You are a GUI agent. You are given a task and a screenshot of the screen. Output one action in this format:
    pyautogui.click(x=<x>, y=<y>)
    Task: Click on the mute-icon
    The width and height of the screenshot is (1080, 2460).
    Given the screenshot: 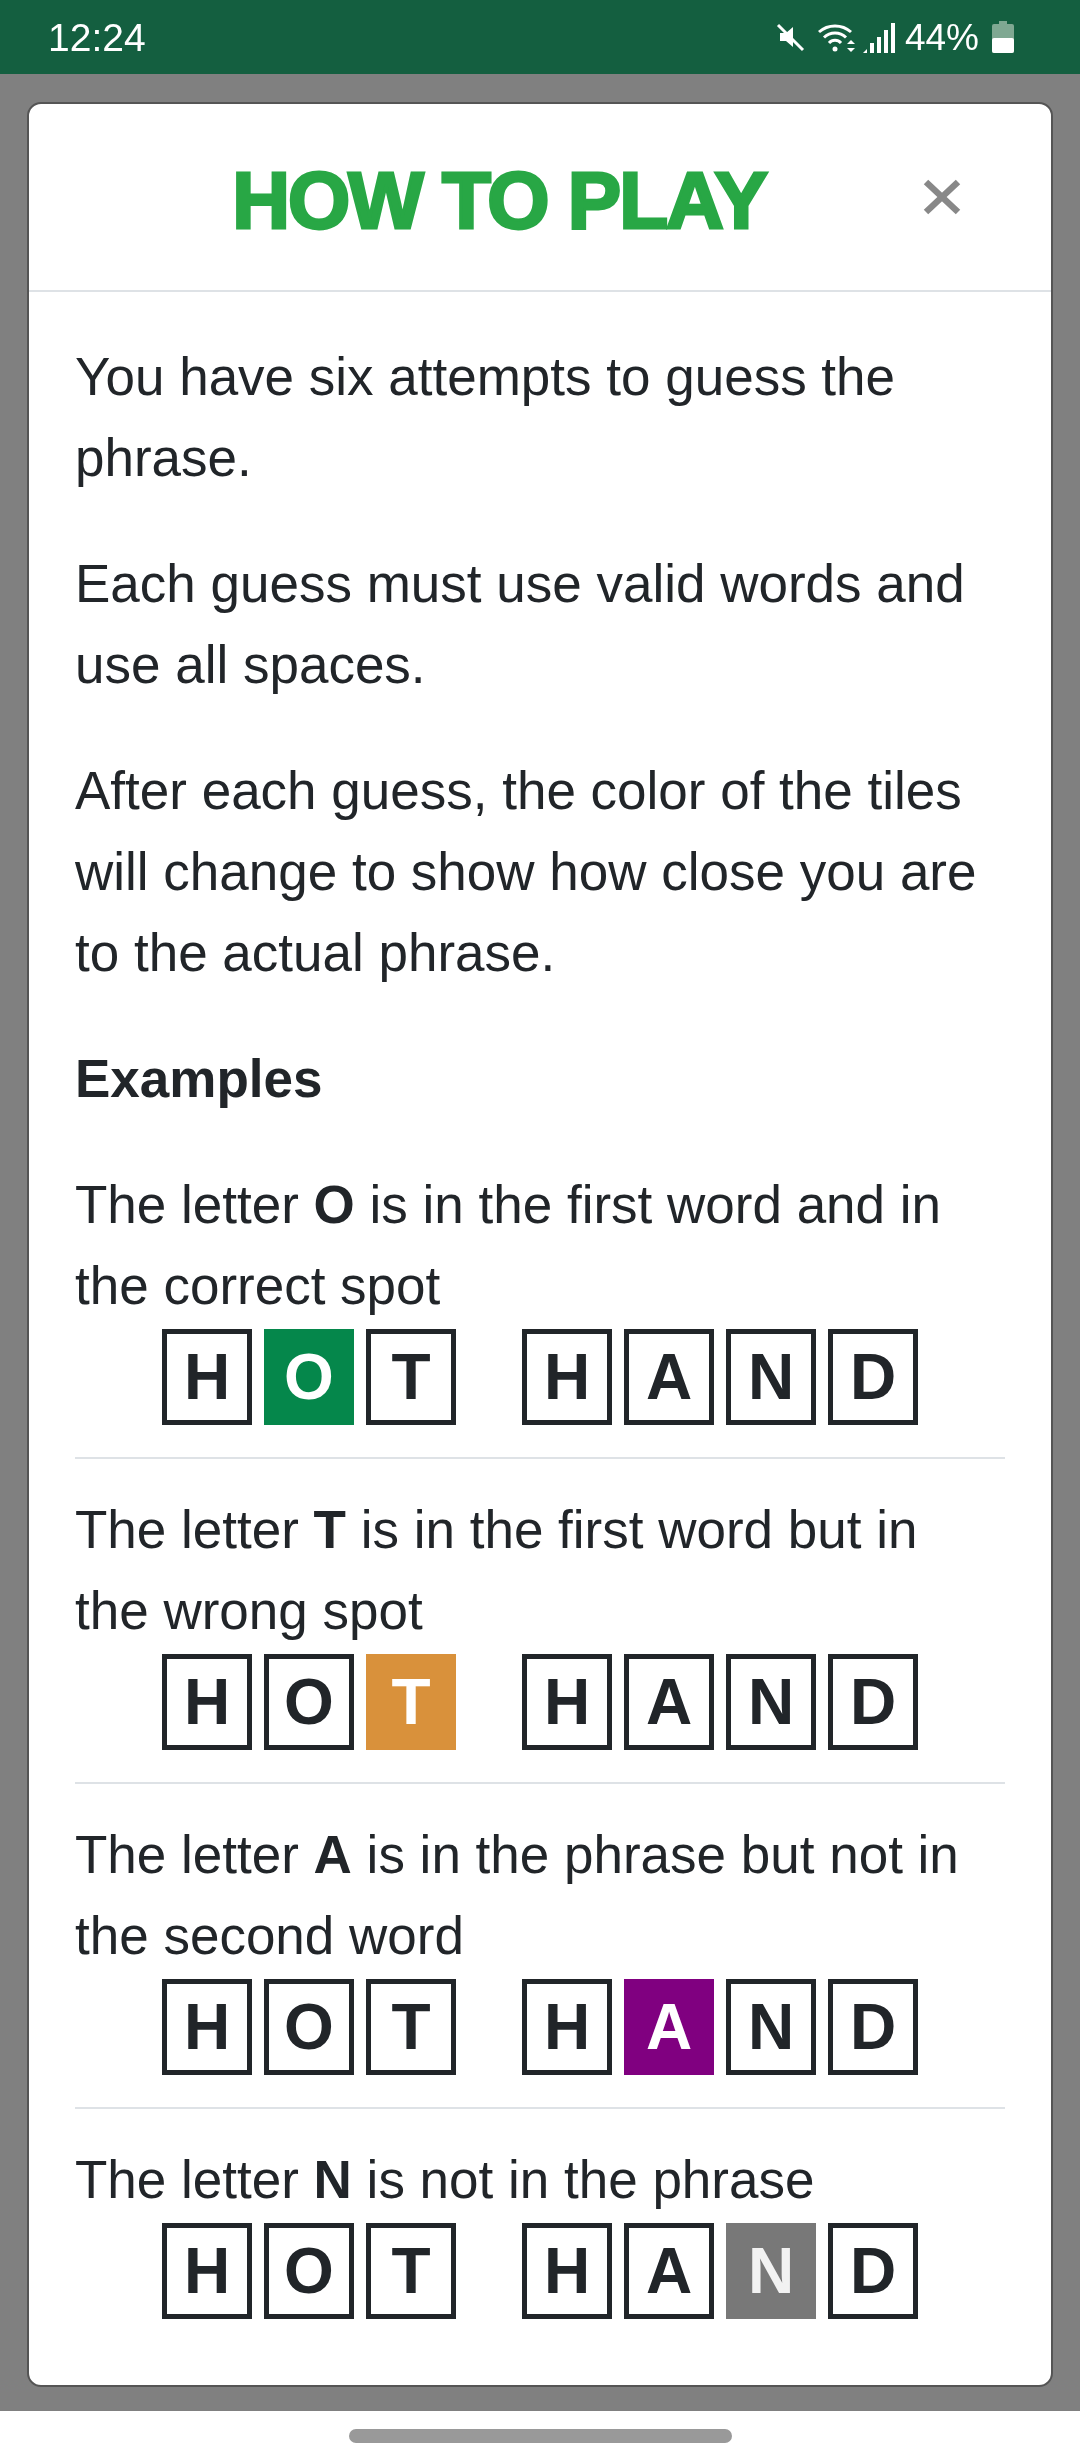 What is the action you would take?
    pyautogui.click(x=790, y=37)
    